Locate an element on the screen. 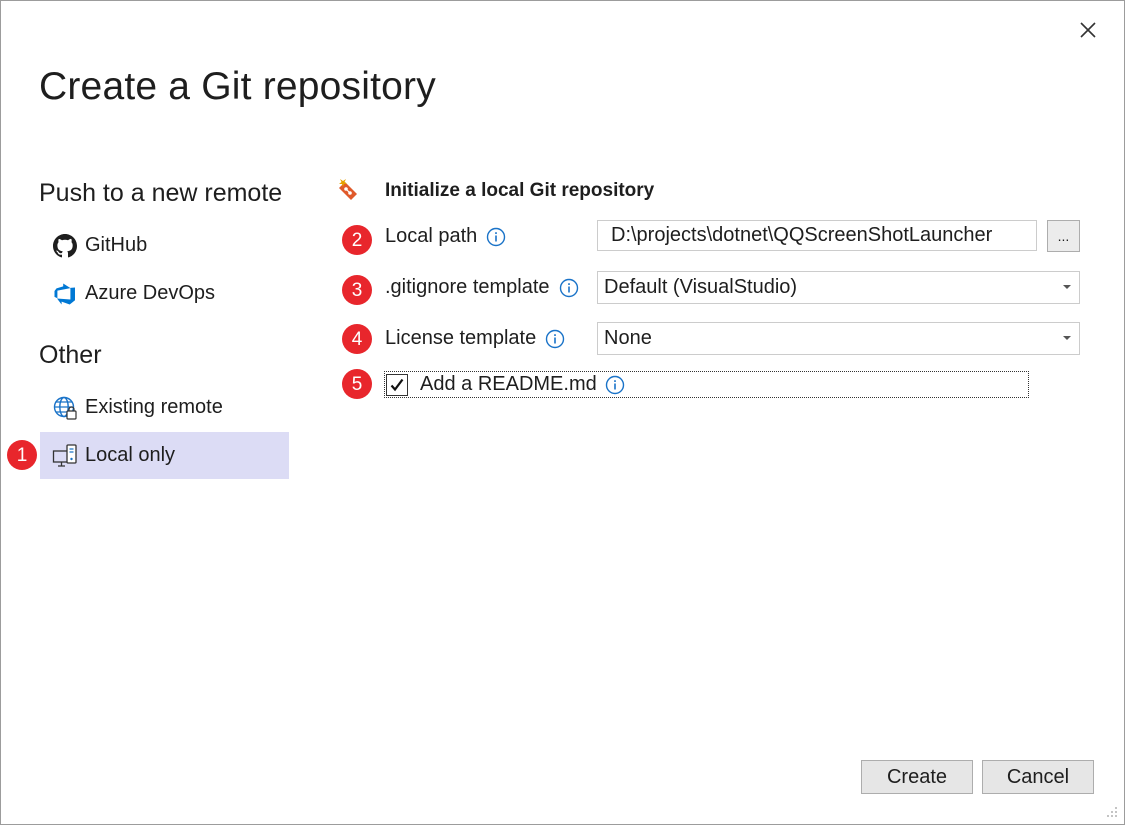  gitignore-template-label-text: .gitignore template is located at coordinates (467, 287).